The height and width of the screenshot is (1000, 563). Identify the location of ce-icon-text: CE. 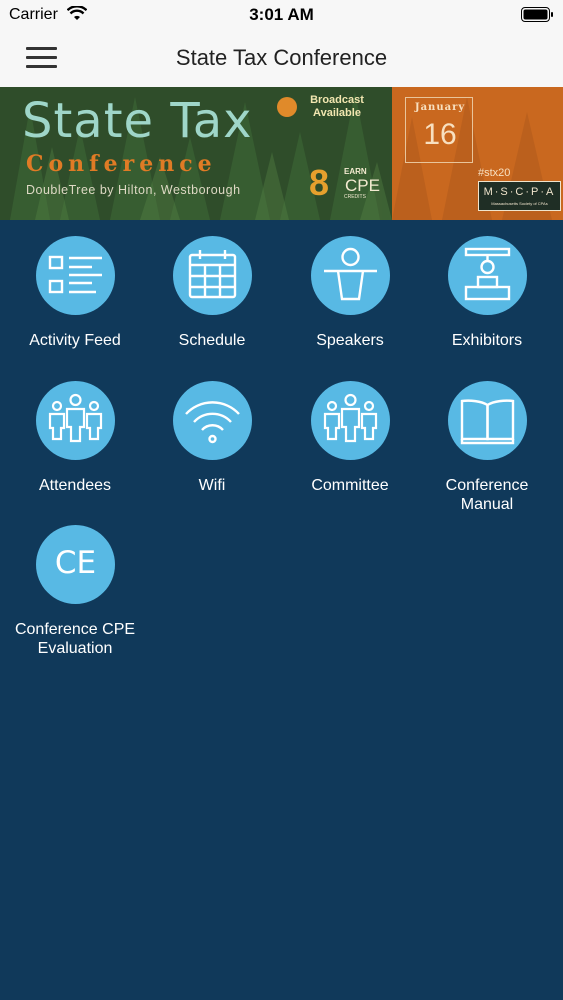
(75, 563).